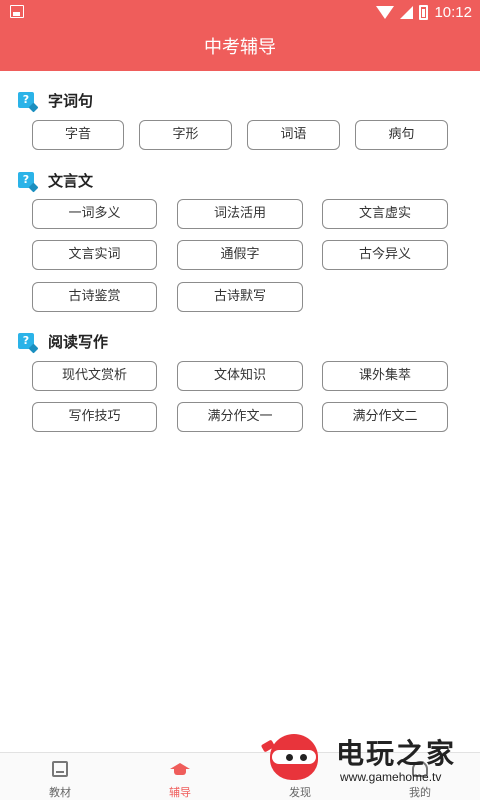 This screenshot has width=480, height=800. What do you see at coordinates (292, 757) in the screenshot?
I see `mascot-logo-icon` at bounding box center [292, 757].